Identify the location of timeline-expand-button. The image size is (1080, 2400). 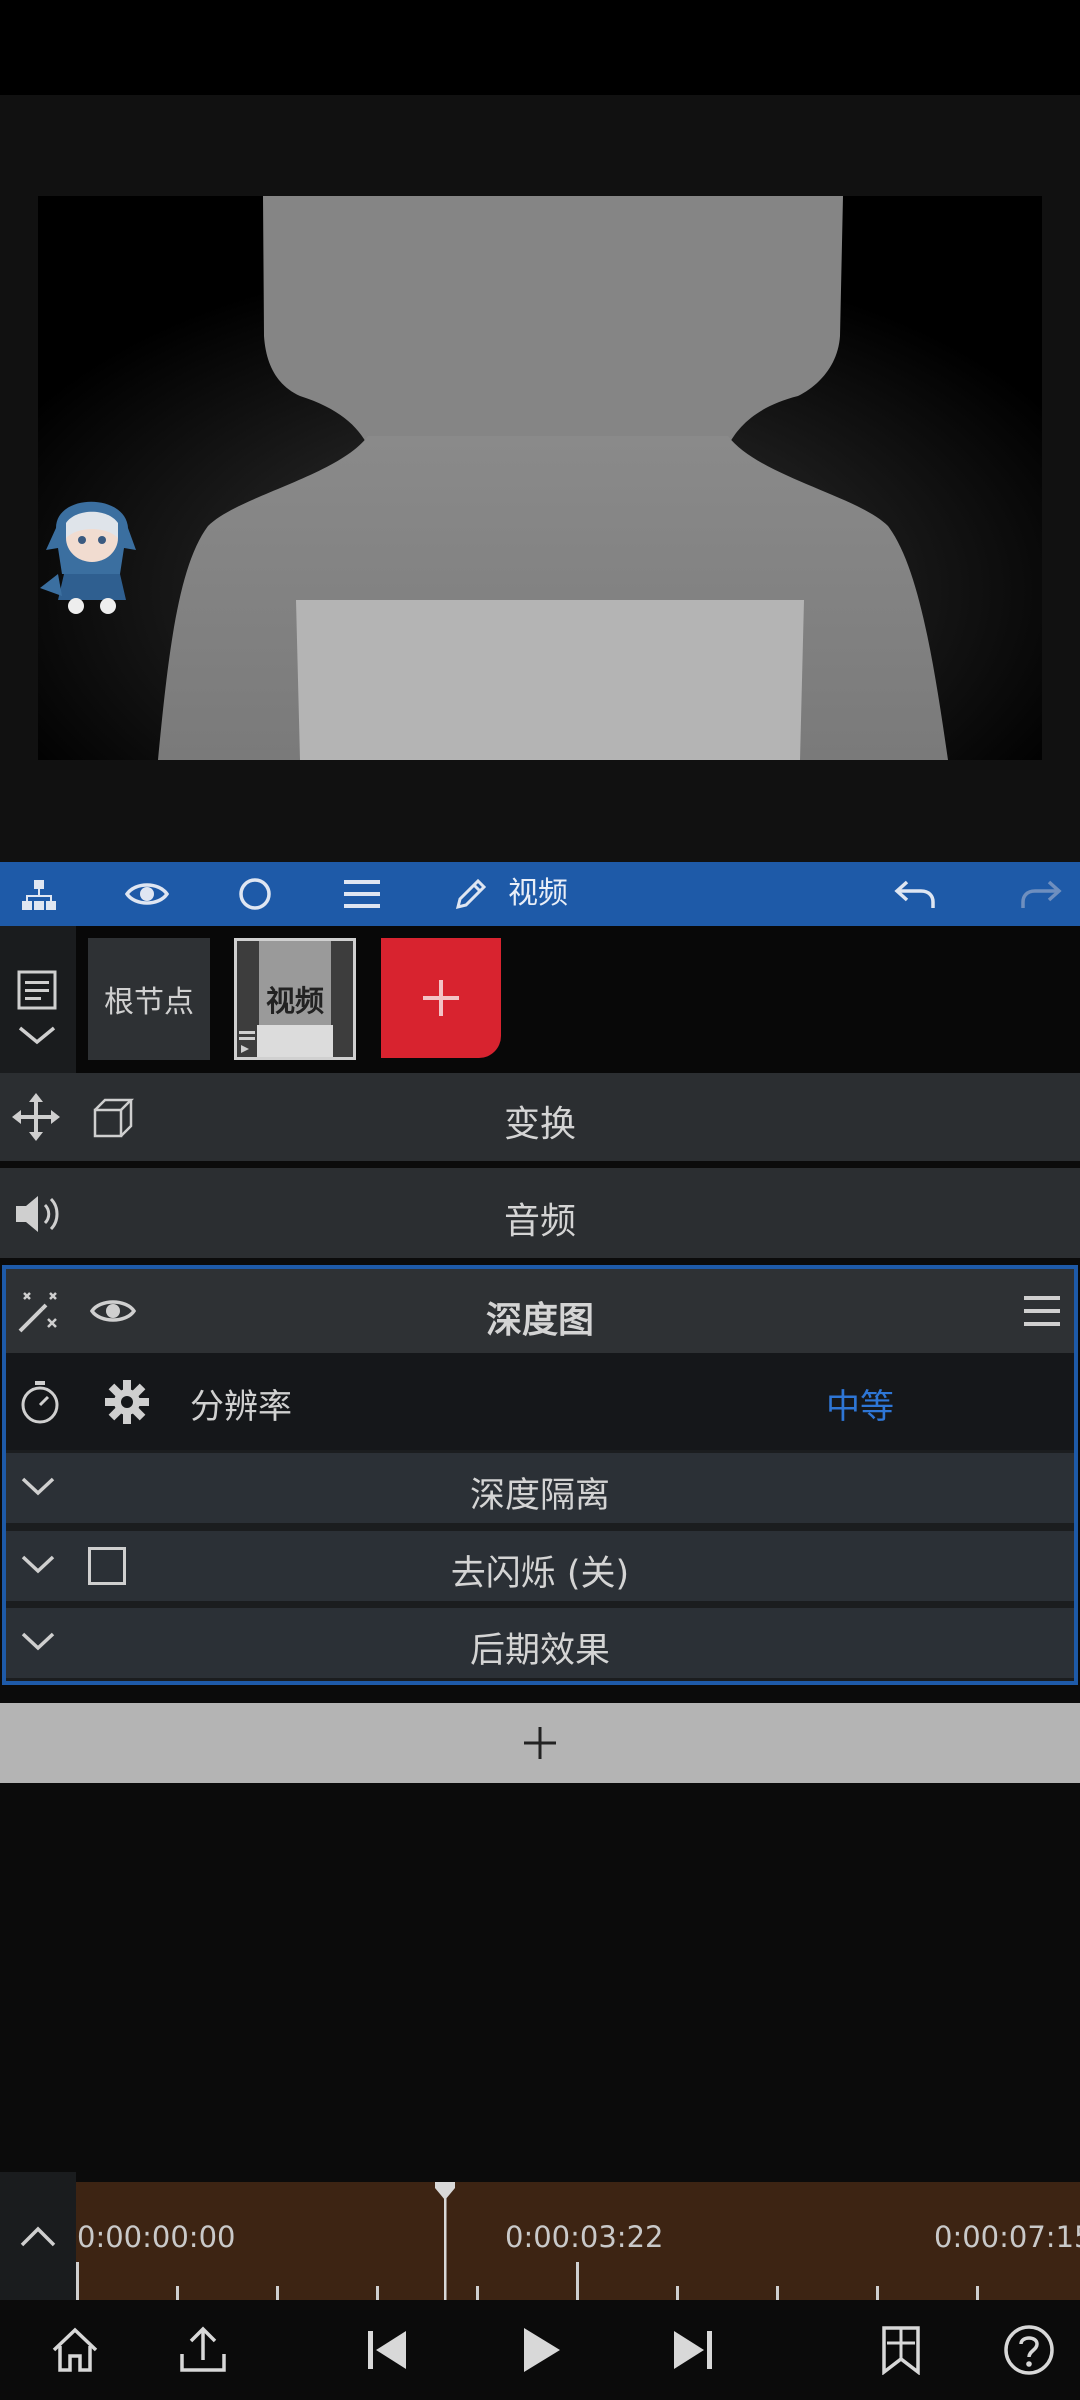
(38, 2236).